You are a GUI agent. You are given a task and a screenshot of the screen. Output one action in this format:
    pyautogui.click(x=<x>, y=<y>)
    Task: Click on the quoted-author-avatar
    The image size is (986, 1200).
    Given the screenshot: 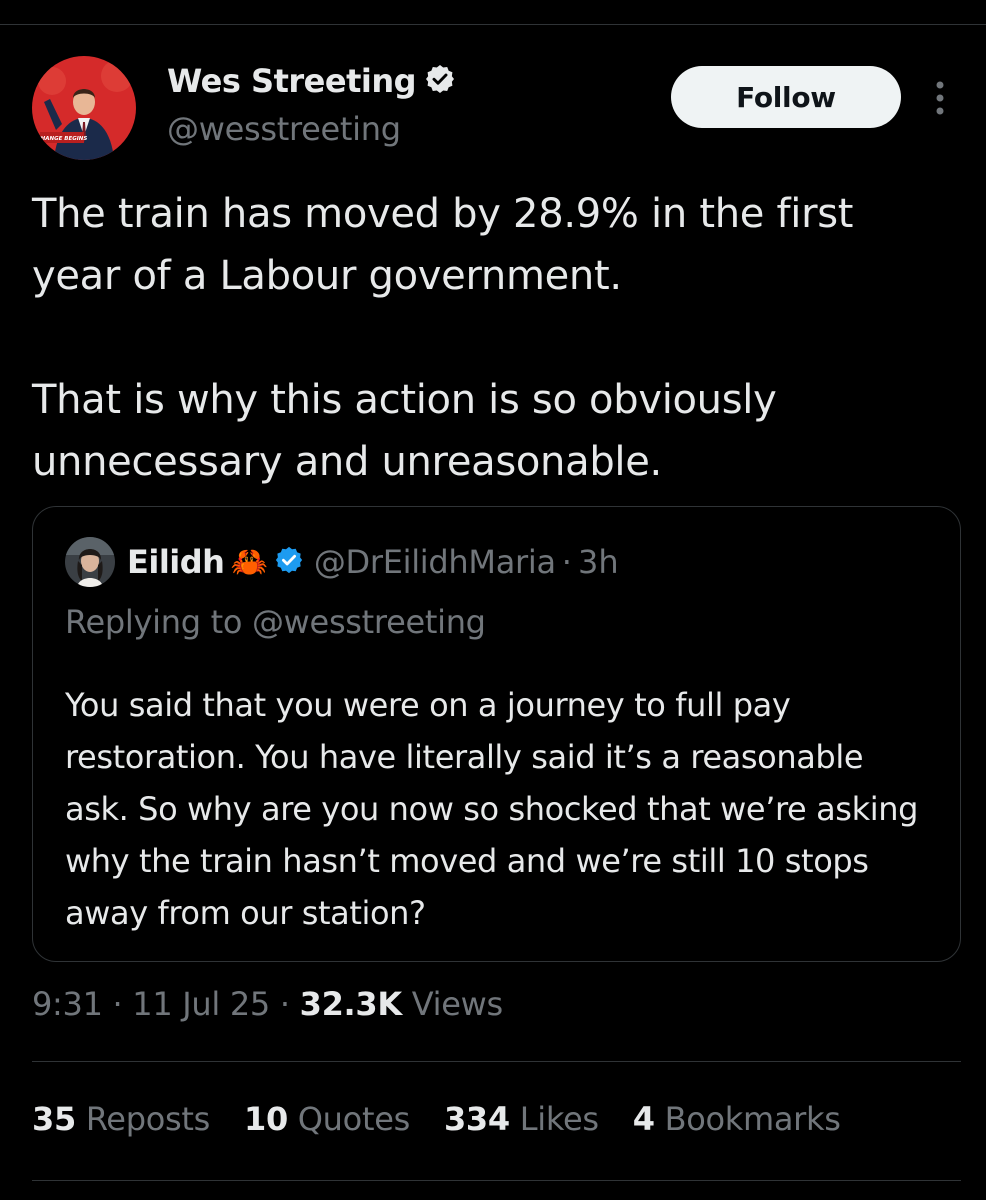 What is the action you would take?
    pyautogui.click(x=90, y=562)
    